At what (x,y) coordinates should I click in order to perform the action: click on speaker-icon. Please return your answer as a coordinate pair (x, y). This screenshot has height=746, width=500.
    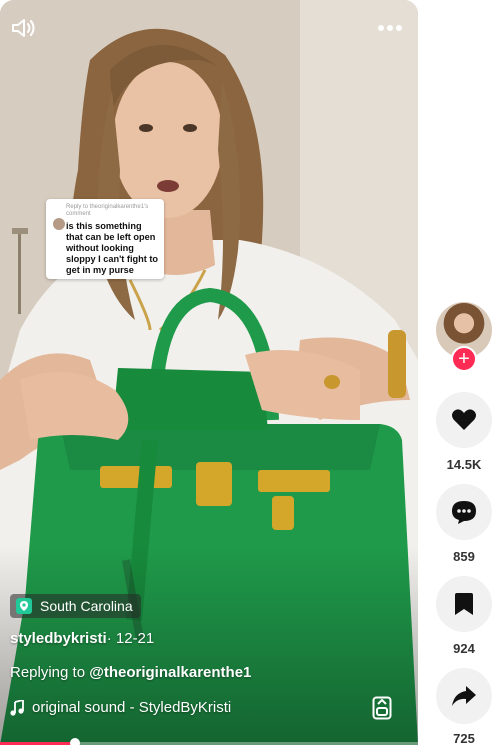
    Looking at the image, I should click on (23, 28).